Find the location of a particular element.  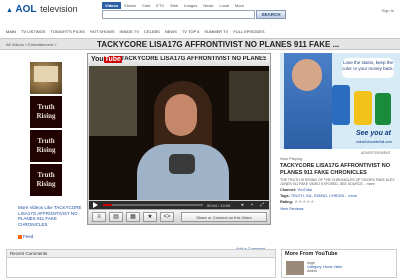

sign-in-link: Sign In is located at coordinates (388, 10).